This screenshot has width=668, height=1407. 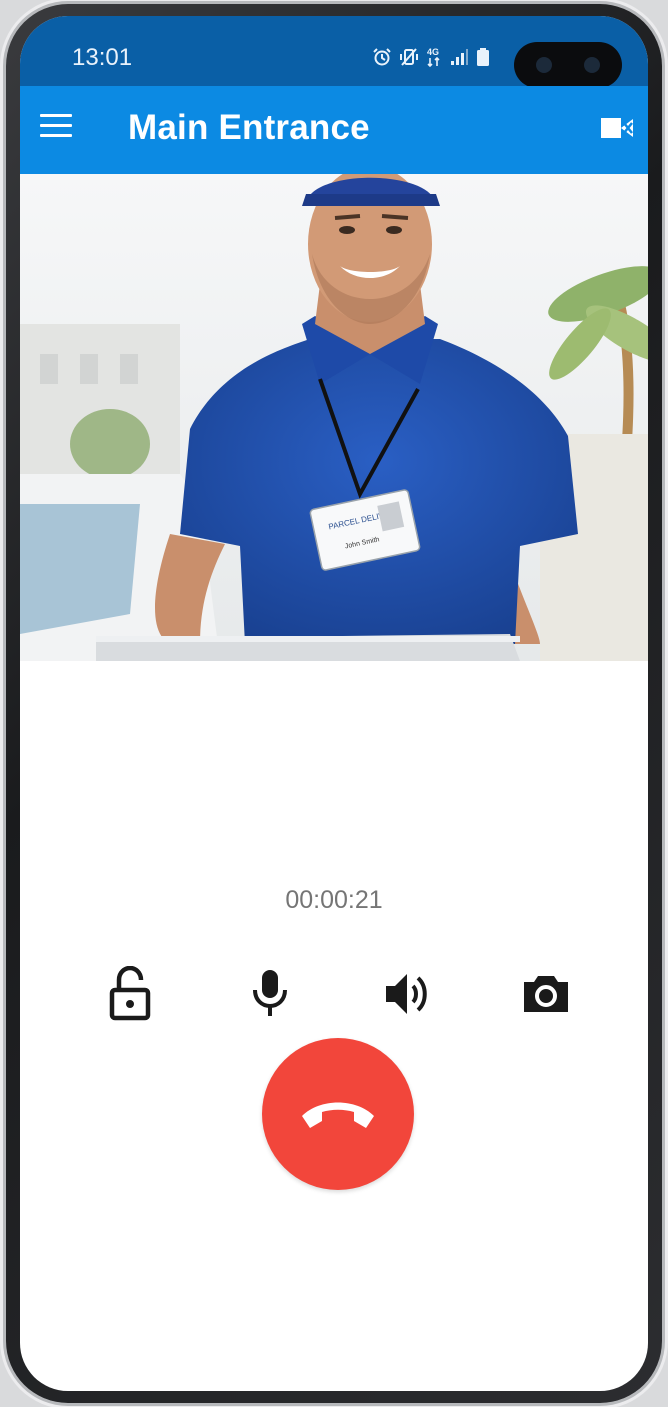 I want to click on camera-icon, so click(x=546, y=994).